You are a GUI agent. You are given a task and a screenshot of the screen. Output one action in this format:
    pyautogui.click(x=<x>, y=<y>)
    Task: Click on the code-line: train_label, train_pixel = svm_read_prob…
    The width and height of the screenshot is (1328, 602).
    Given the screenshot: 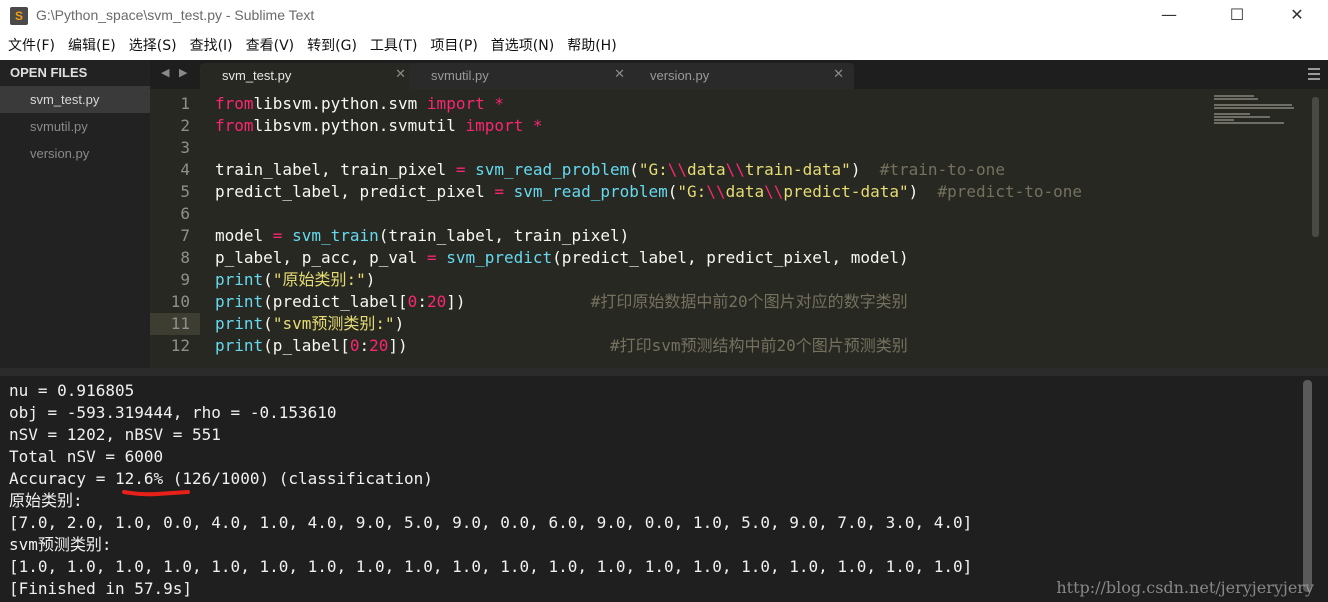 What is the action you would take?
    pyautogui.click(x=610, y=169)
    